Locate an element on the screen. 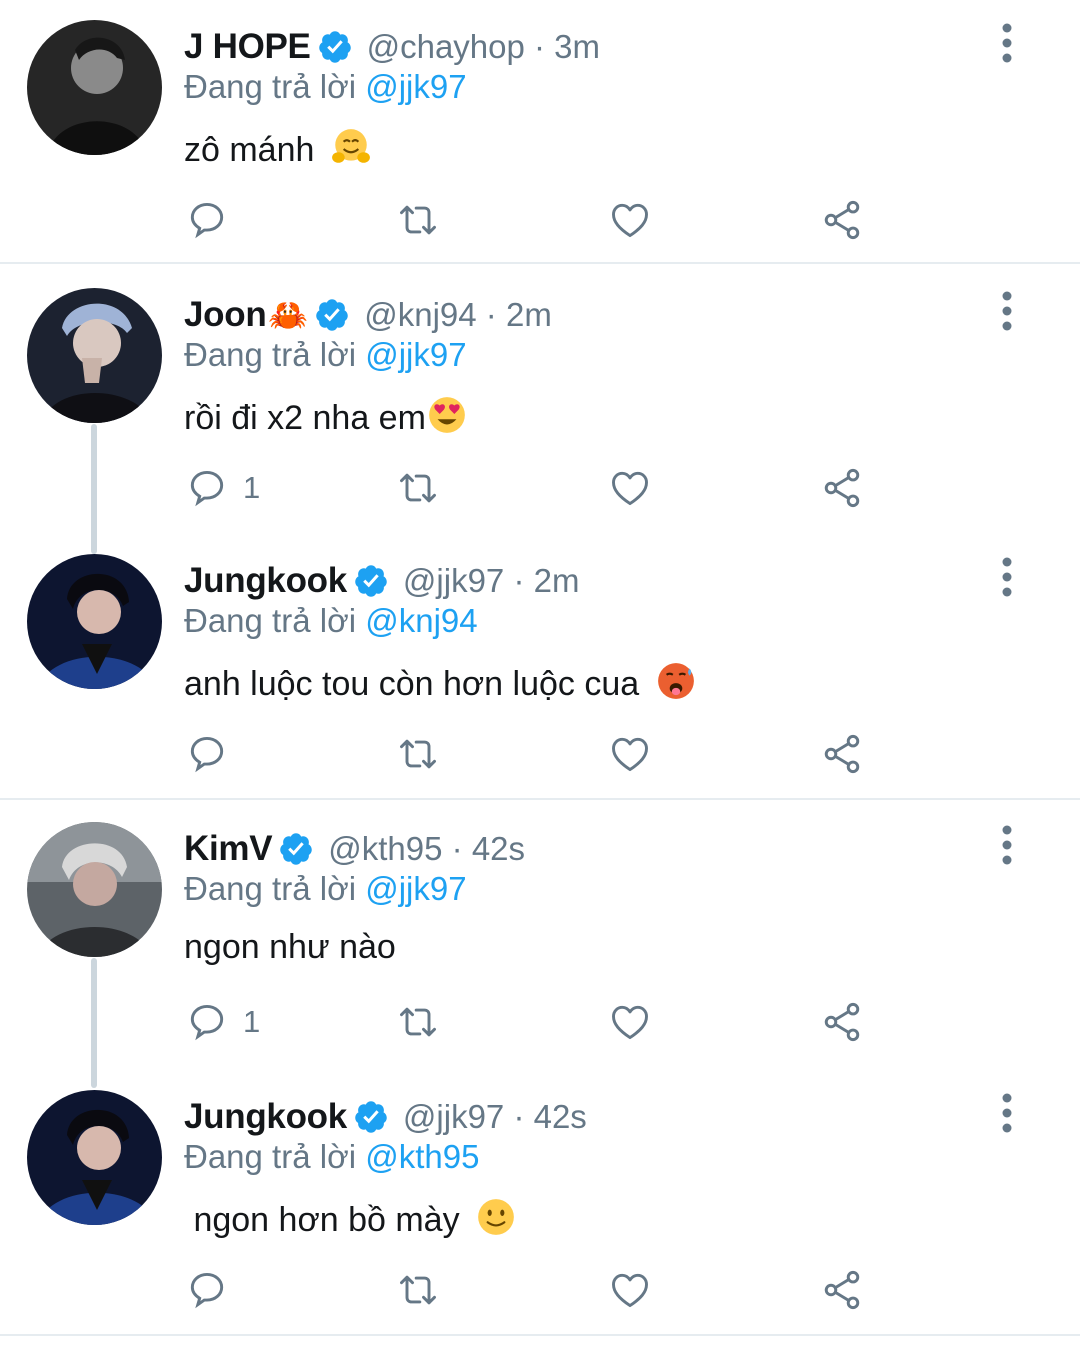  slight-smile-emoji-icon is located at coordinates (496, 1217).